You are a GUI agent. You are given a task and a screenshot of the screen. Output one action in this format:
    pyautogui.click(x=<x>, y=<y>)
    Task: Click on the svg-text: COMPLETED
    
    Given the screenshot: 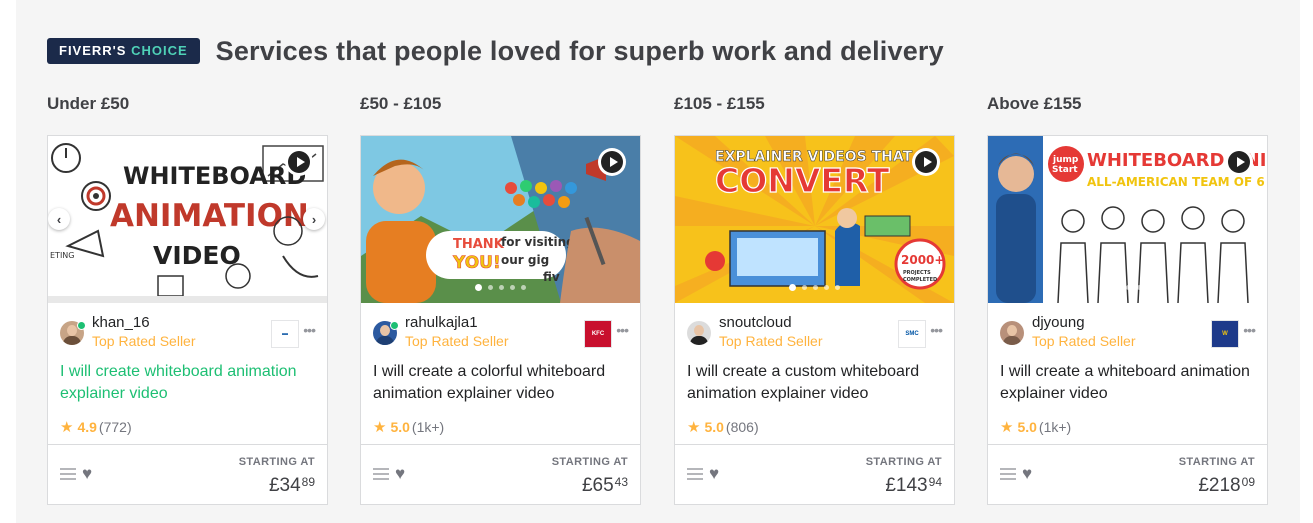 What is the action you would take?
    pyautogui.click(x=920, y=280)
    